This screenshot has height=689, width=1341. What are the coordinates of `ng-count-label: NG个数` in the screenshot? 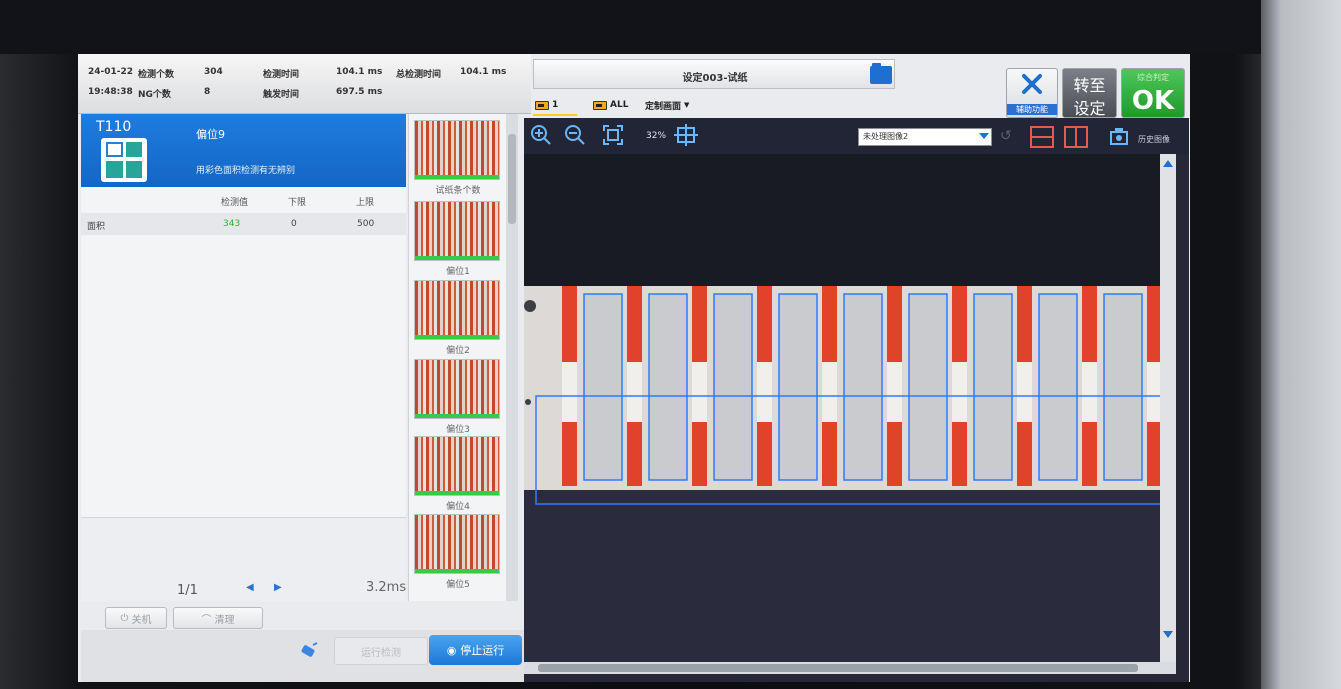 It's located at (154, 95).